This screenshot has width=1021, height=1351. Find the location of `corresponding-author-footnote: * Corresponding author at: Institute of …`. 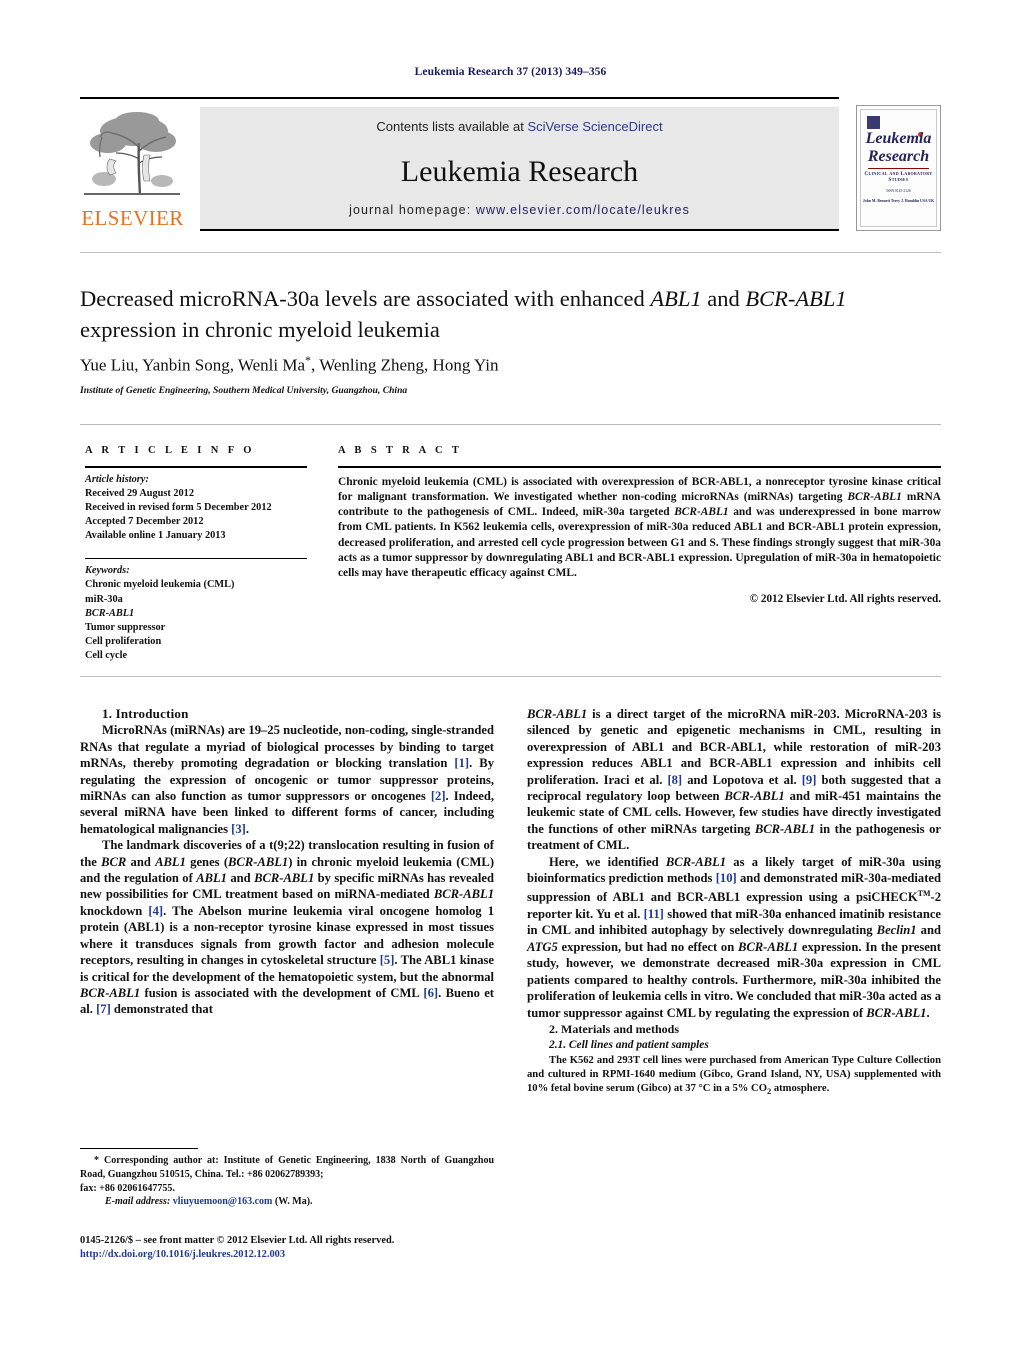

corresponding-author-footnote: * Corresponding author at: Institute of … is located at coordinates (287, 1178).